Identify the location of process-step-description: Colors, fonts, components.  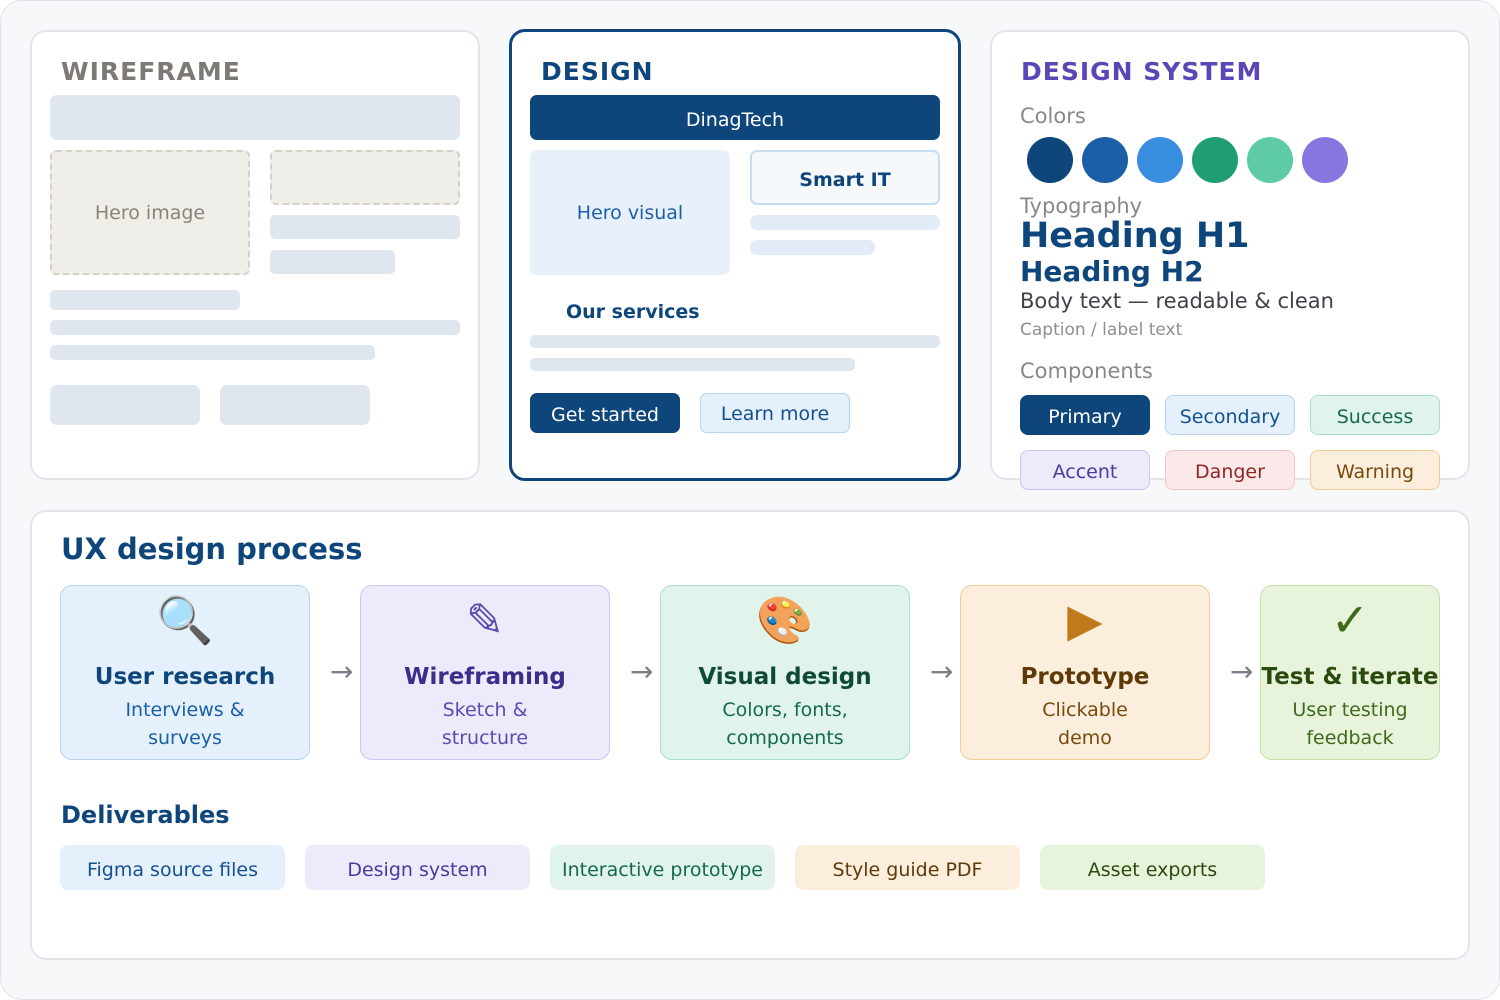
(785, 724).